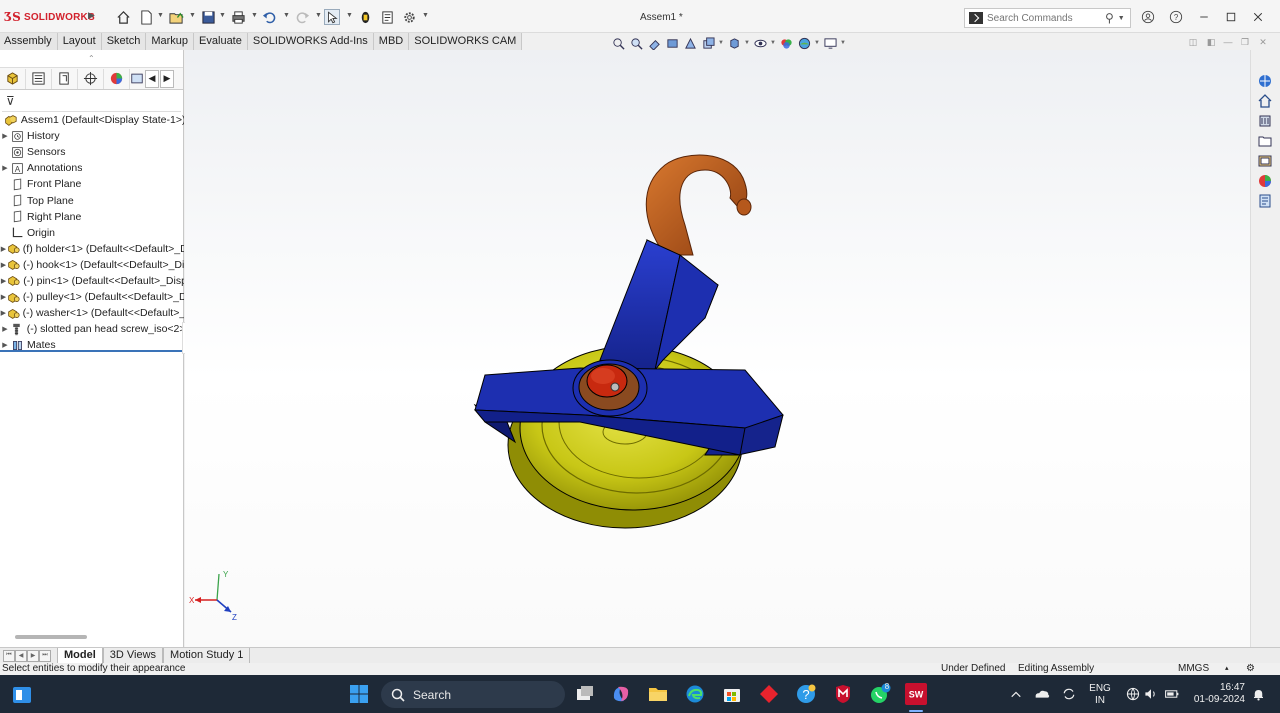 The image size is (1280, 713). Describe the element at coordinates (1265, 161) in the screenshot. I see `view-palette-icon` at that location.